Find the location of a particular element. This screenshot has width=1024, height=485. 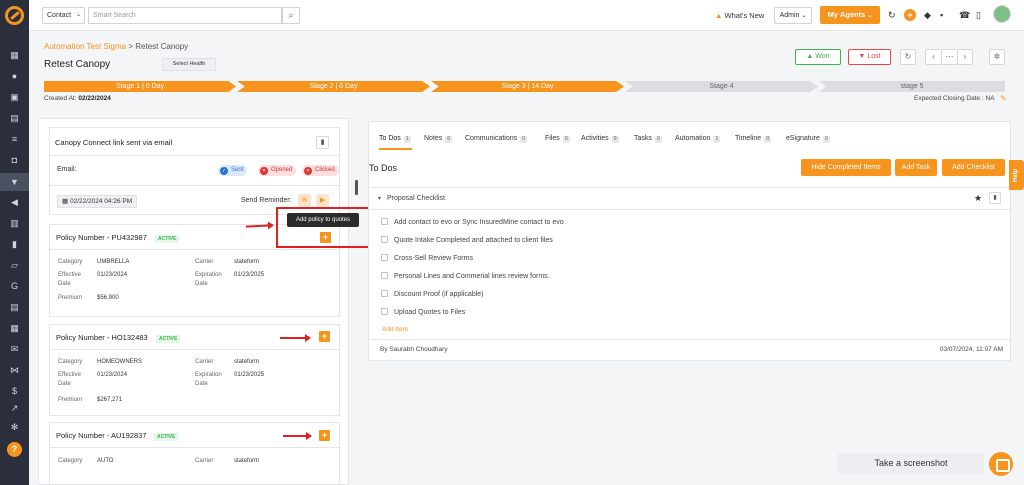

stage-4: Stage 4 is located at coordinates (721, 86).